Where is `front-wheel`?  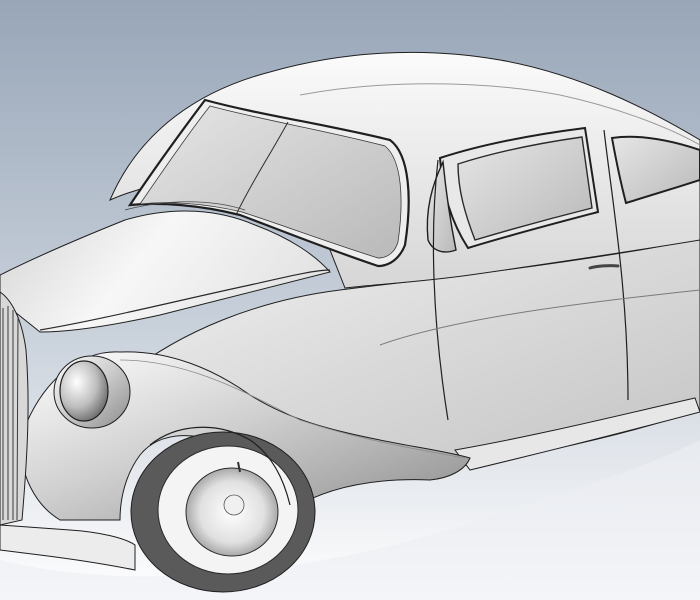 front-wheel is located at coordinates (223, 512).